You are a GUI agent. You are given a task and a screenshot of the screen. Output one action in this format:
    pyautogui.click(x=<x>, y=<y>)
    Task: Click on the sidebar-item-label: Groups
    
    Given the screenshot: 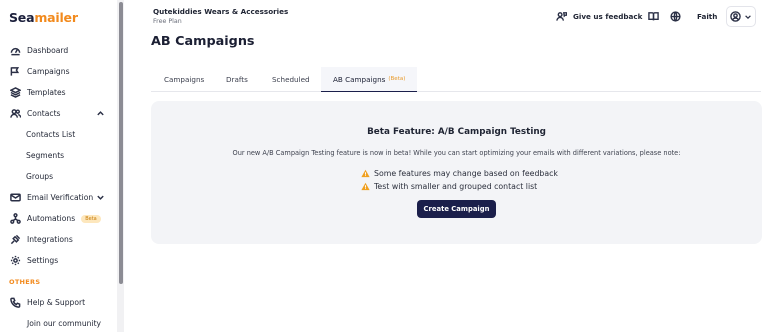 What is the action you would take?
    pyautogui.click(x=40, y=176)
    